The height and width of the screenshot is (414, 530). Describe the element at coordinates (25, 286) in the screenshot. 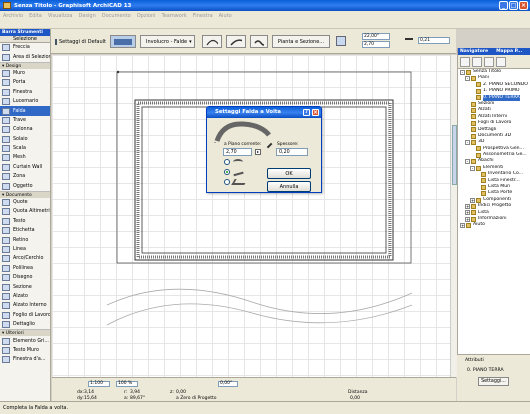

I see `tool-sezione: Sezione` at that location.